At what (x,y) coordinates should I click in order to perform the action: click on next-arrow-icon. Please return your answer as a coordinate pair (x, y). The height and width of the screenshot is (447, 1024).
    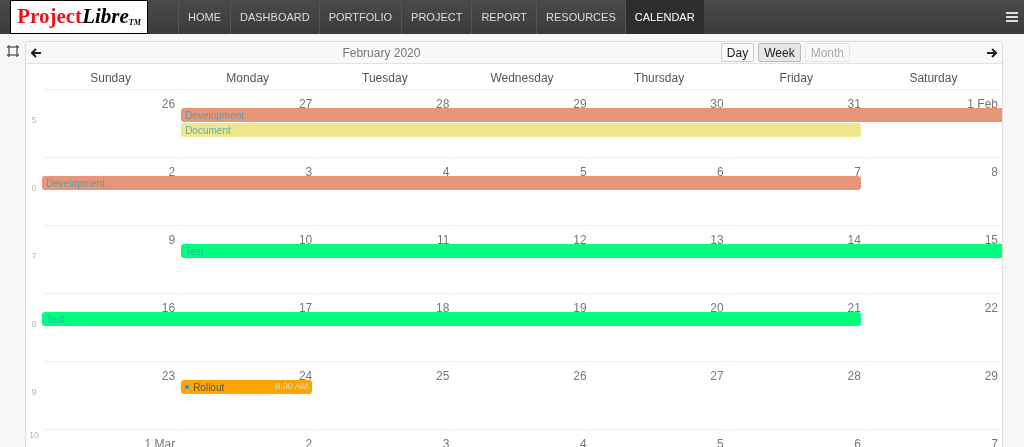
    Looking at the image, I should click on (991, 52).